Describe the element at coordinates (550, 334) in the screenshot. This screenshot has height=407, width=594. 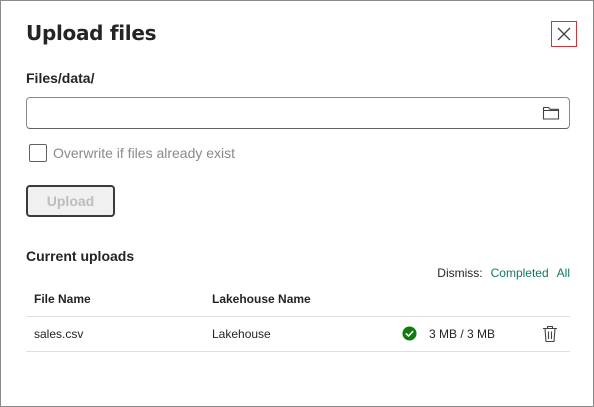
I see `trash-icon` at that location.